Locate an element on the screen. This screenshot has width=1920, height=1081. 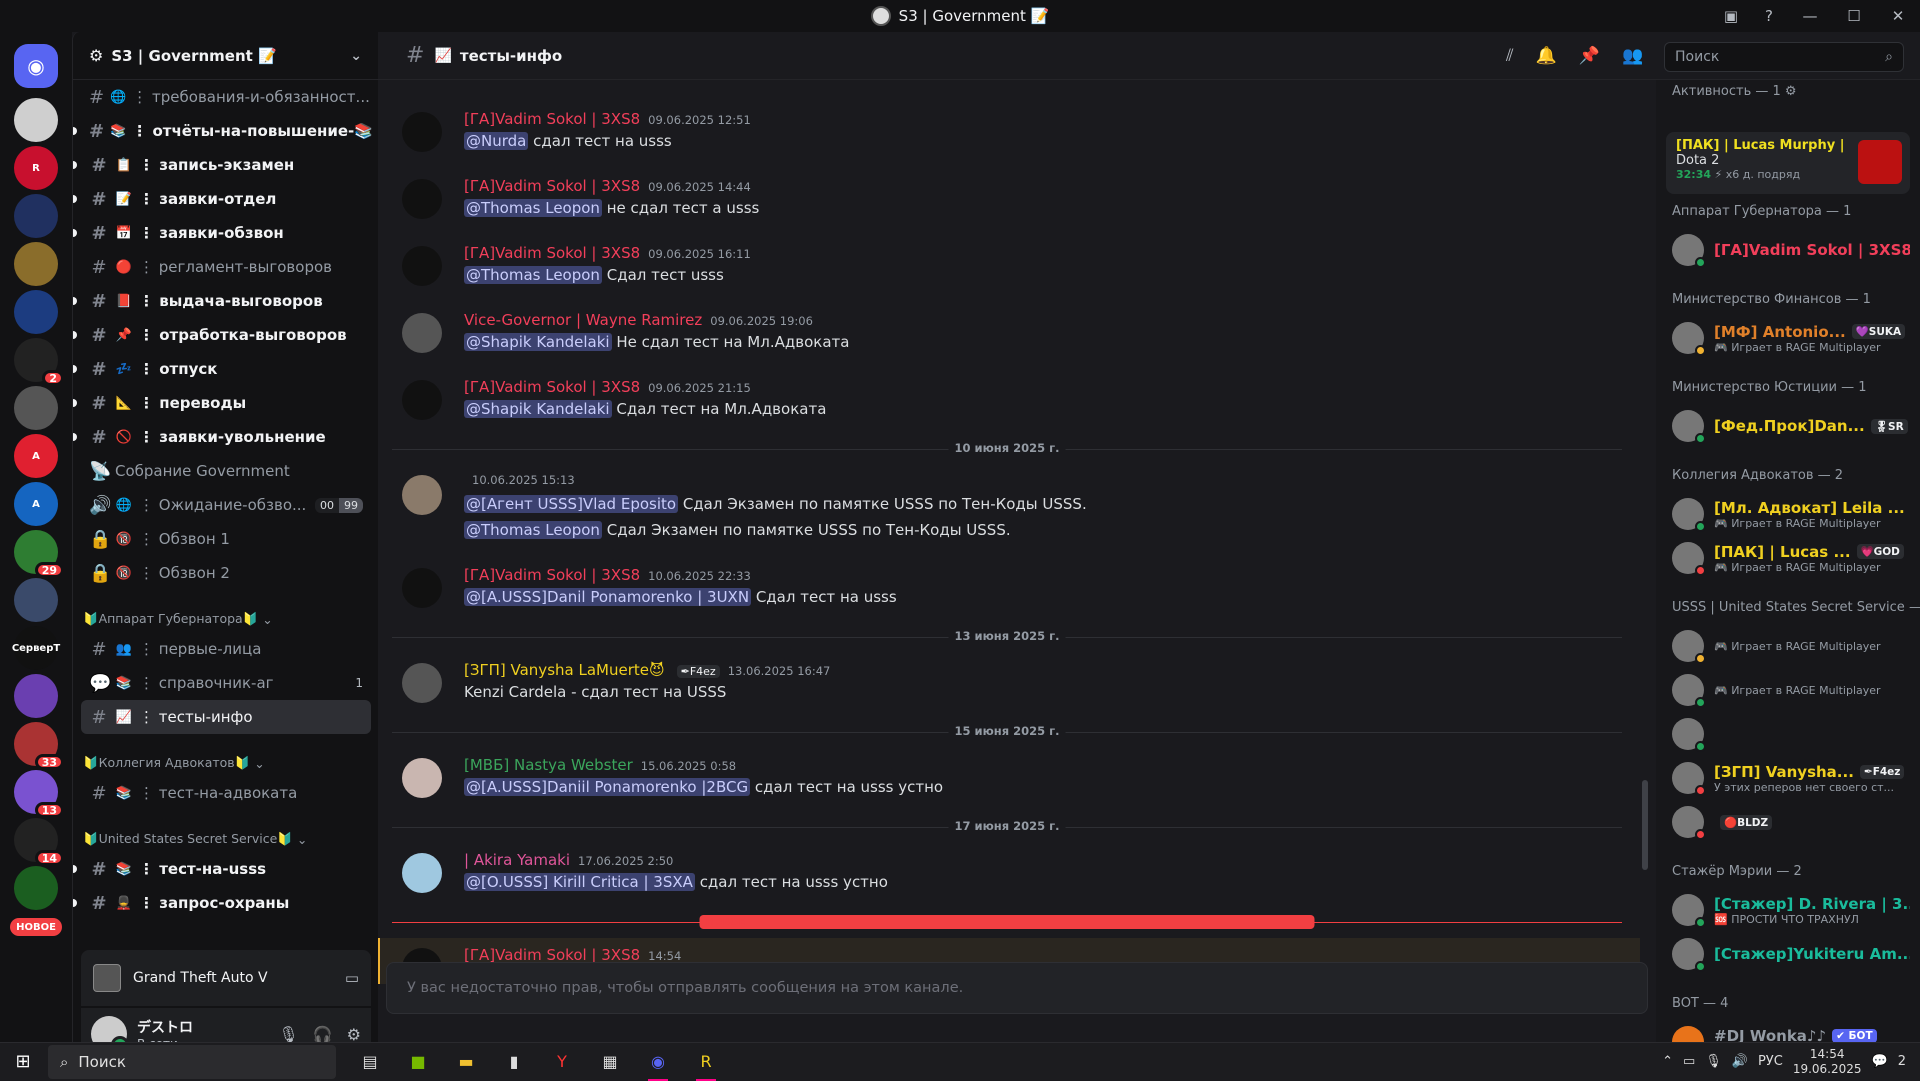
scrollbar-thumb is located at coordinates (1645, 825).